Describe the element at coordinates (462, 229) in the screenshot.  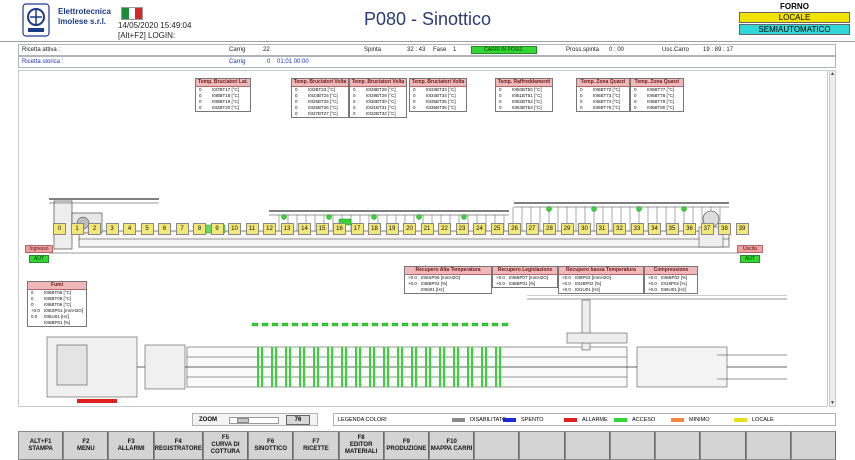
I see `car-position-cell: 23` at that location.